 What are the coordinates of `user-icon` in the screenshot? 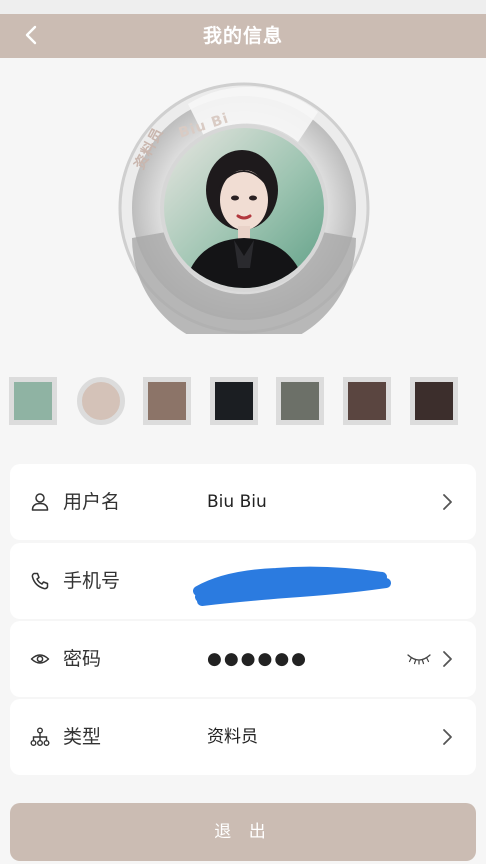 It's located at (40, 502).